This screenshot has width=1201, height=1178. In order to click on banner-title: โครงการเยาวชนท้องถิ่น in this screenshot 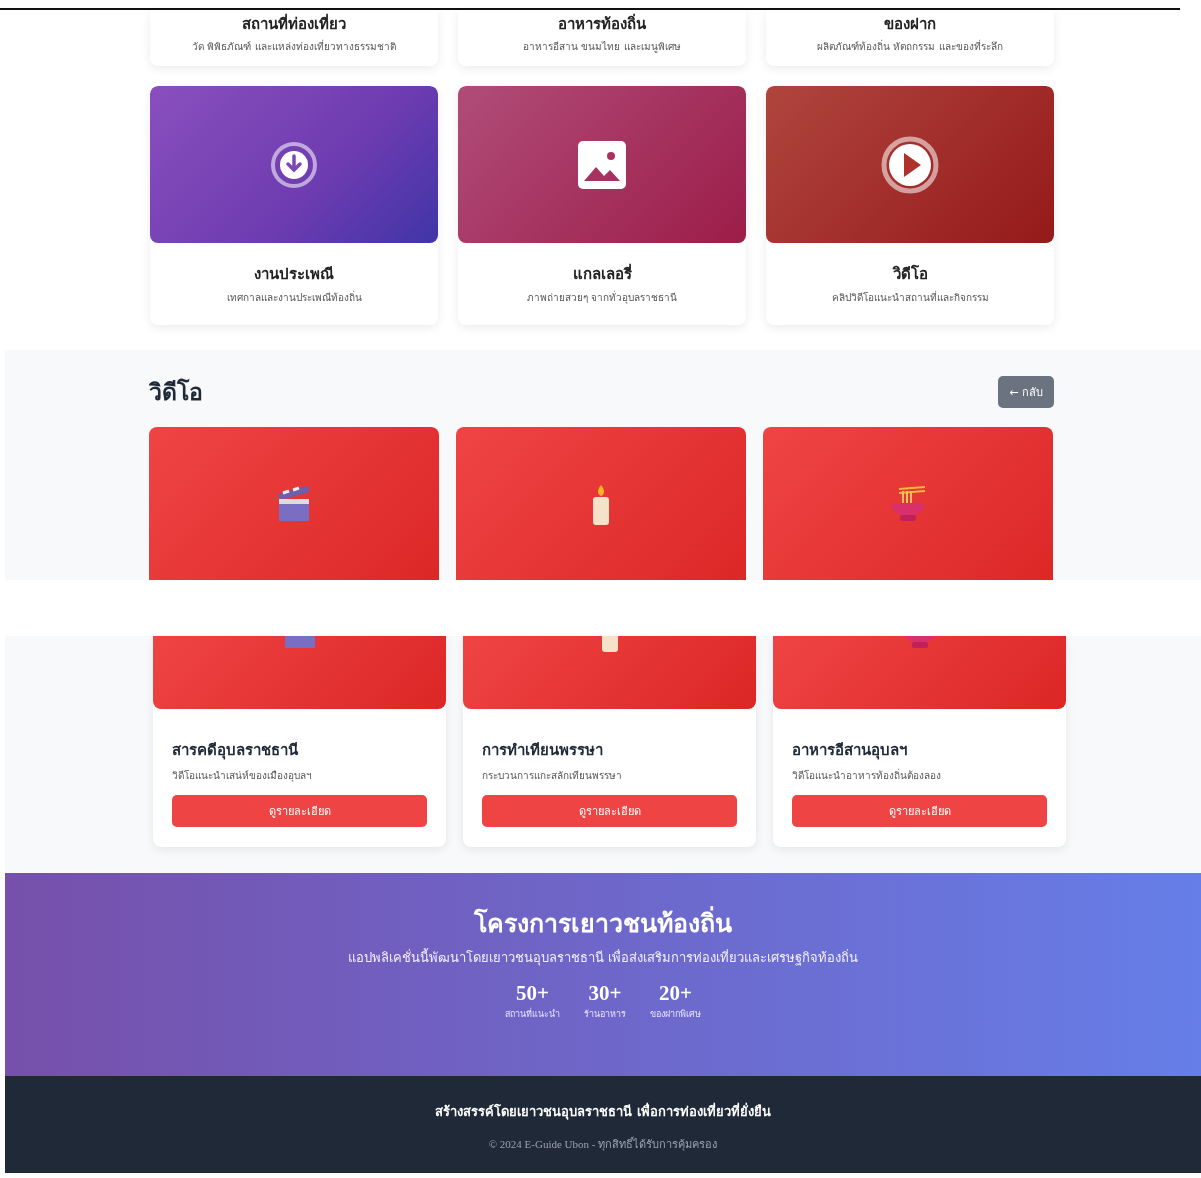, I will do `click(603, 924)`.